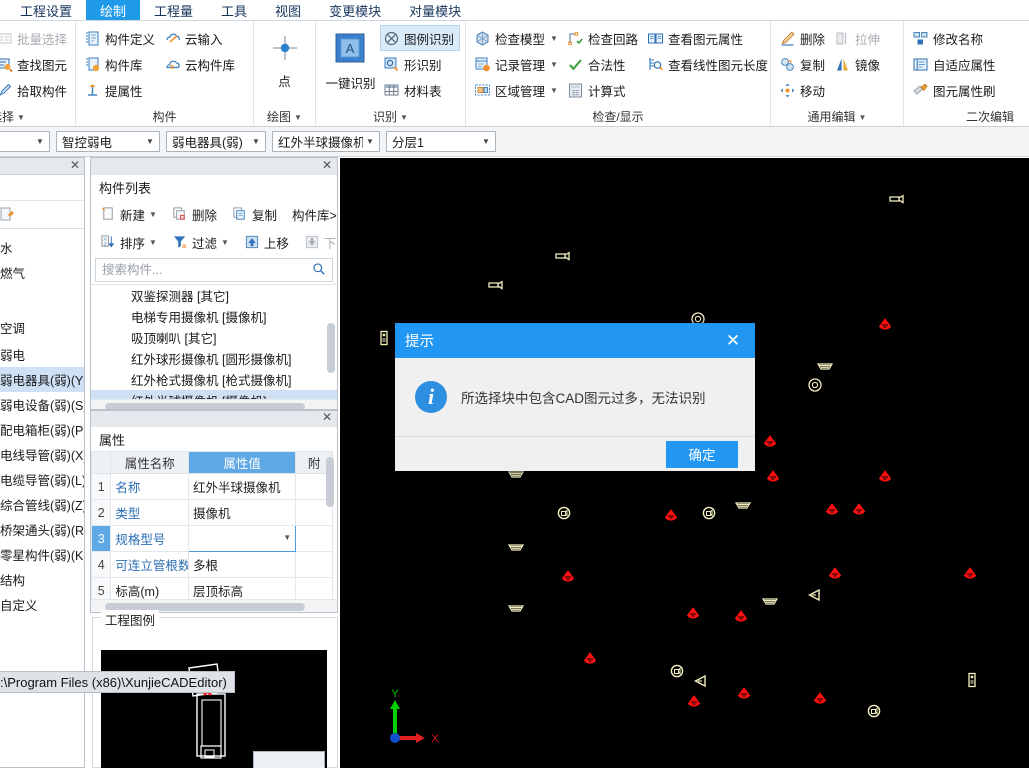 The height and width of the screenshot is (768, 1029). What do you see at coordinates (173, 10) in the screenshot?
I see `tab-quantity: 工程量` at bounding box center [173, 10].